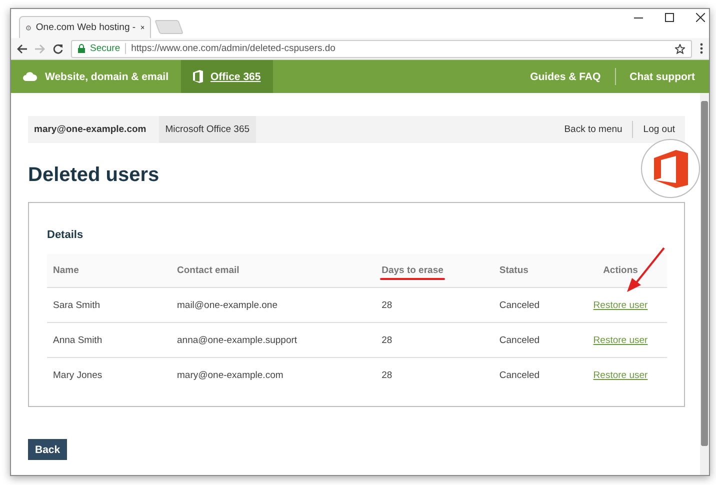 The height and width of the screenshot is (485, 716). I want to click on email-cell: mail@one-example.one, so click(227, 305).